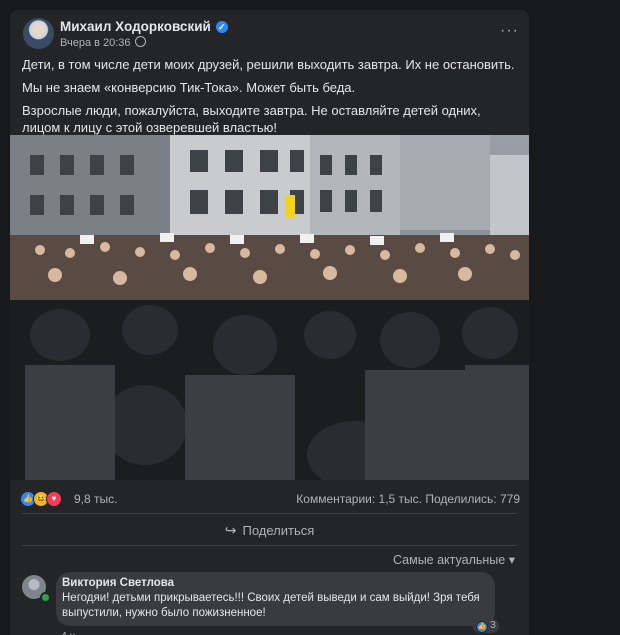 The image size is (620, 635). What do you see at coordinates (135, 26) in the screenshot?
I see `author-name: Михаил Ходорковский` at bounding box center [135, 26].